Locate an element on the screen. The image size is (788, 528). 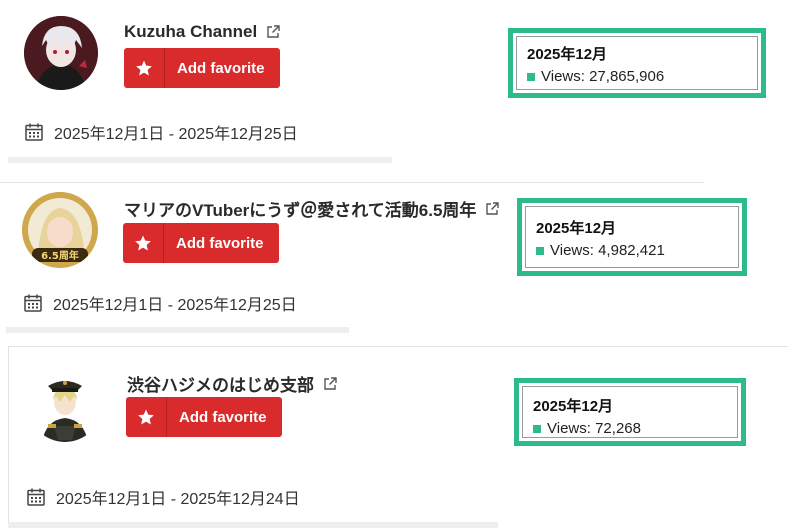
views-value: 4,982,421 is located at coordinates (631, 250).